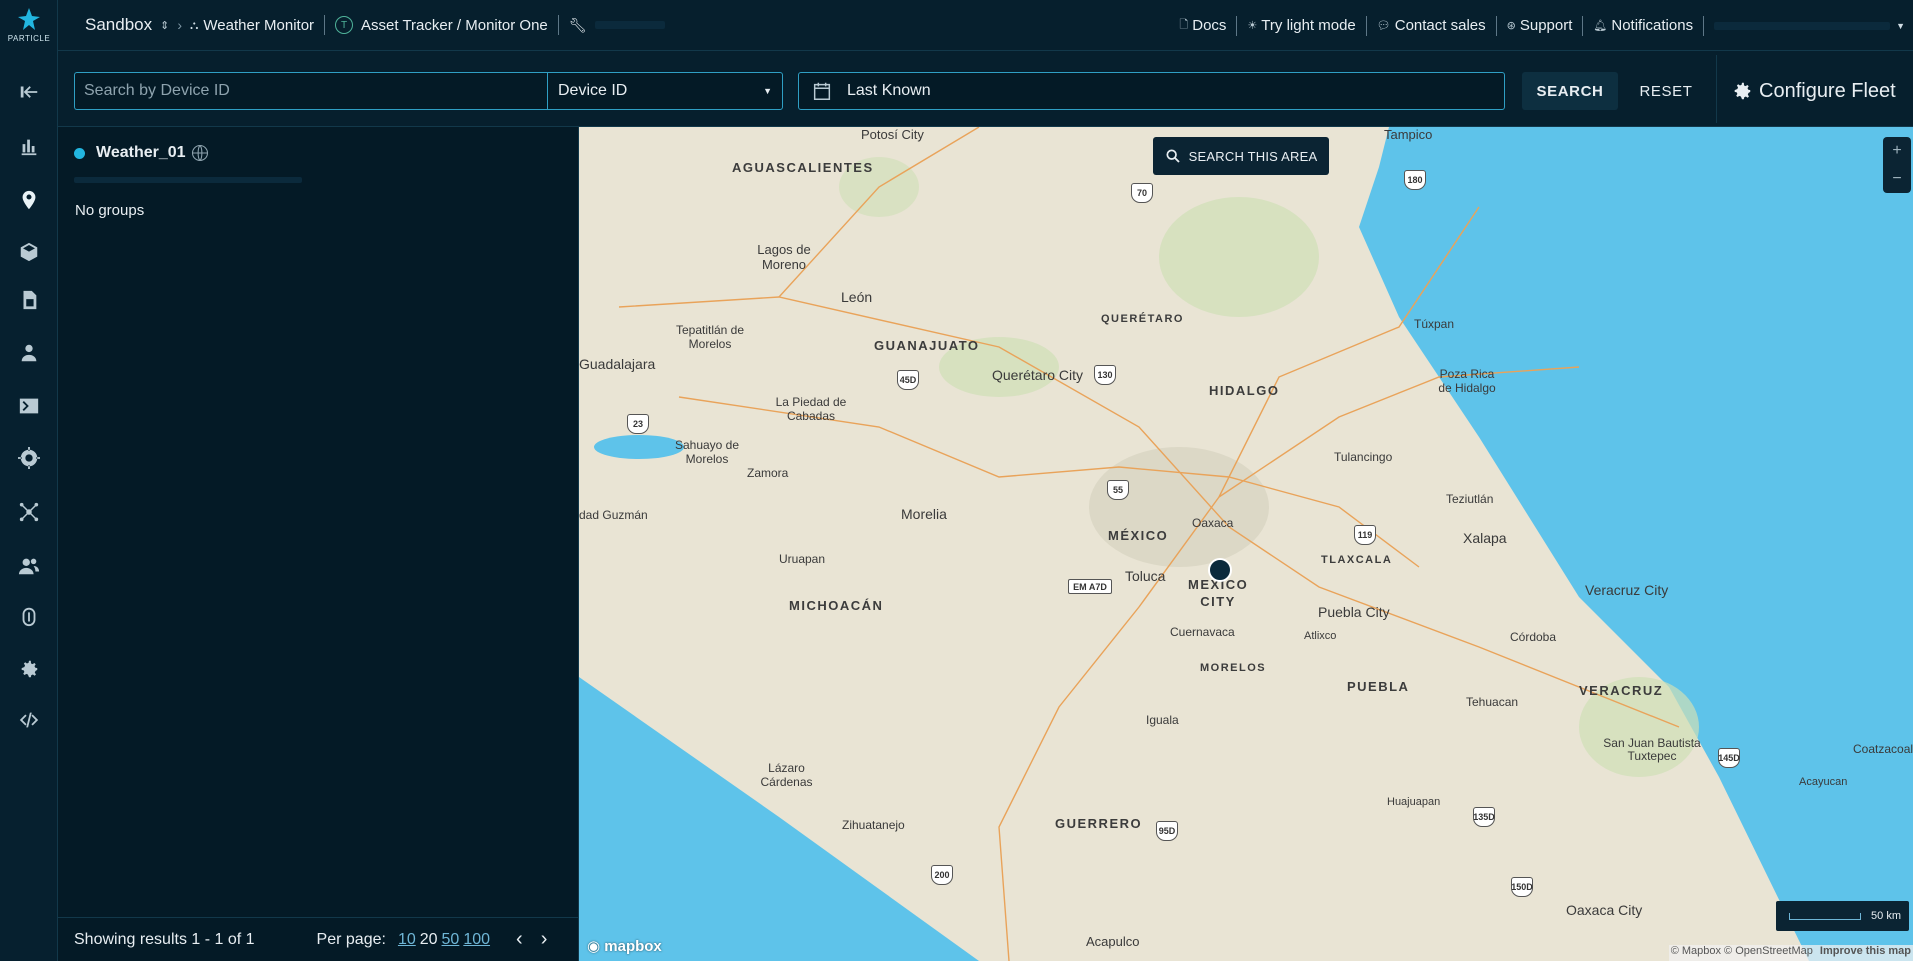 This screenshot has height=961, width=1913. Describe the element at coordinates (29, 31) in the screenshot. I see `particle-logo: PARTICLE` at that location.